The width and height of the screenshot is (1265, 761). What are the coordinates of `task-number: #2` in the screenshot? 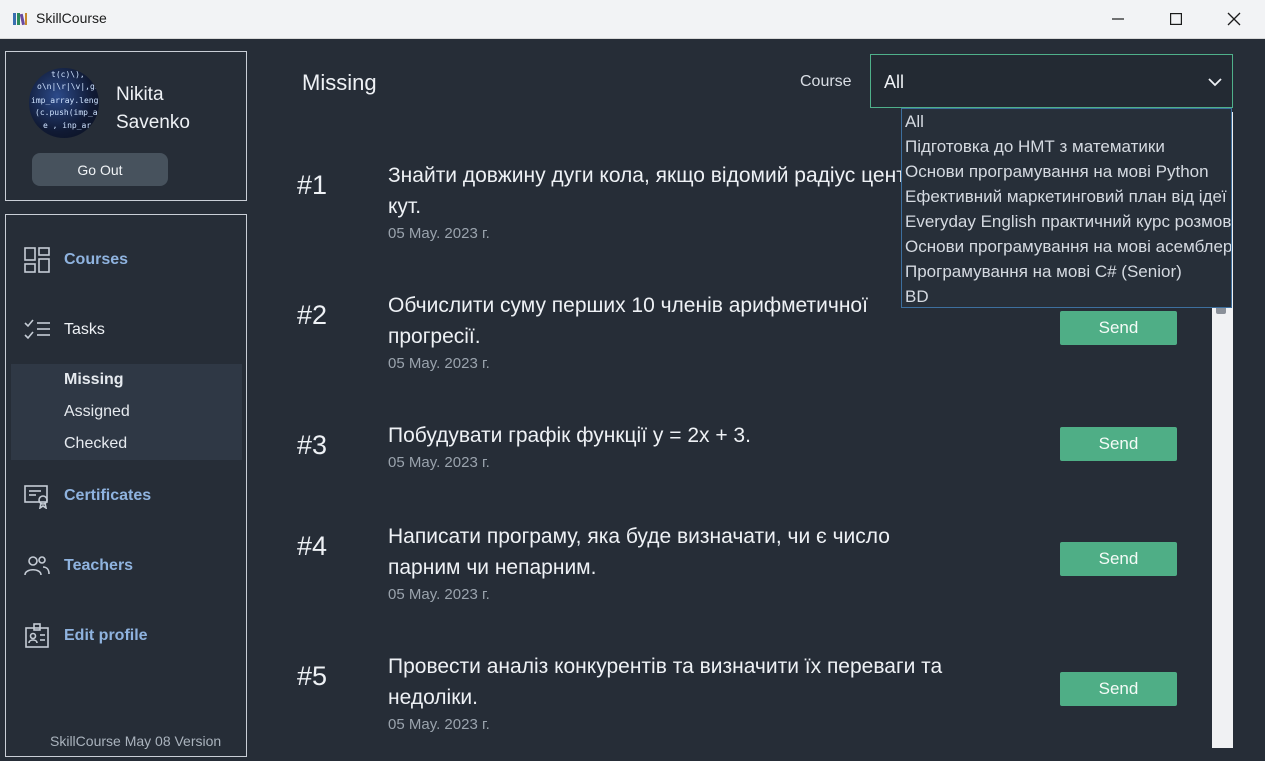 It's located at (312, 315).